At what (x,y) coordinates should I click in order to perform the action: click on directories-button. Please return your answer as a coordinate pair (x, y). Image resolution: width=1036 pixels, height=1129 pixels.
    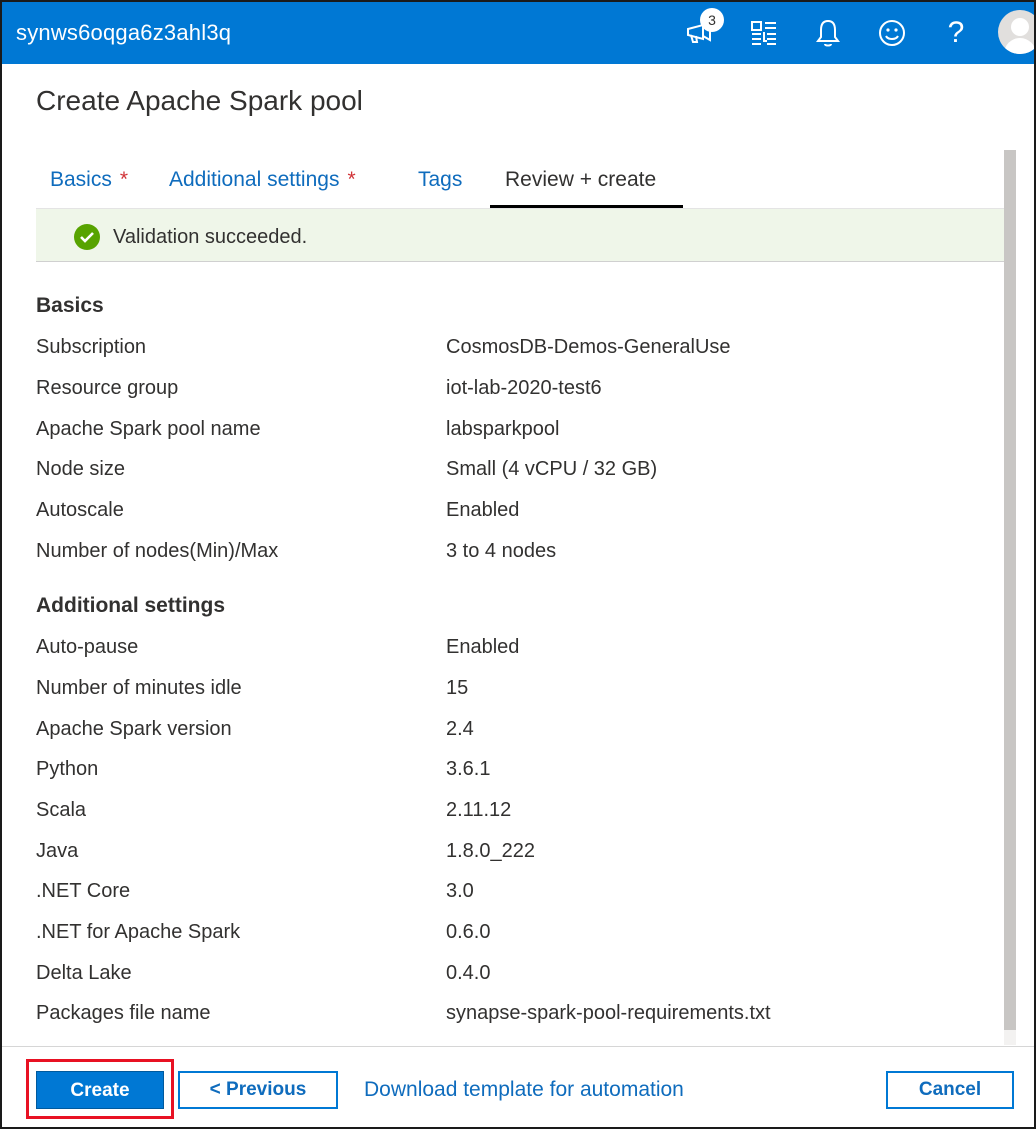
    Looking at the image, I should click on (764, 33).